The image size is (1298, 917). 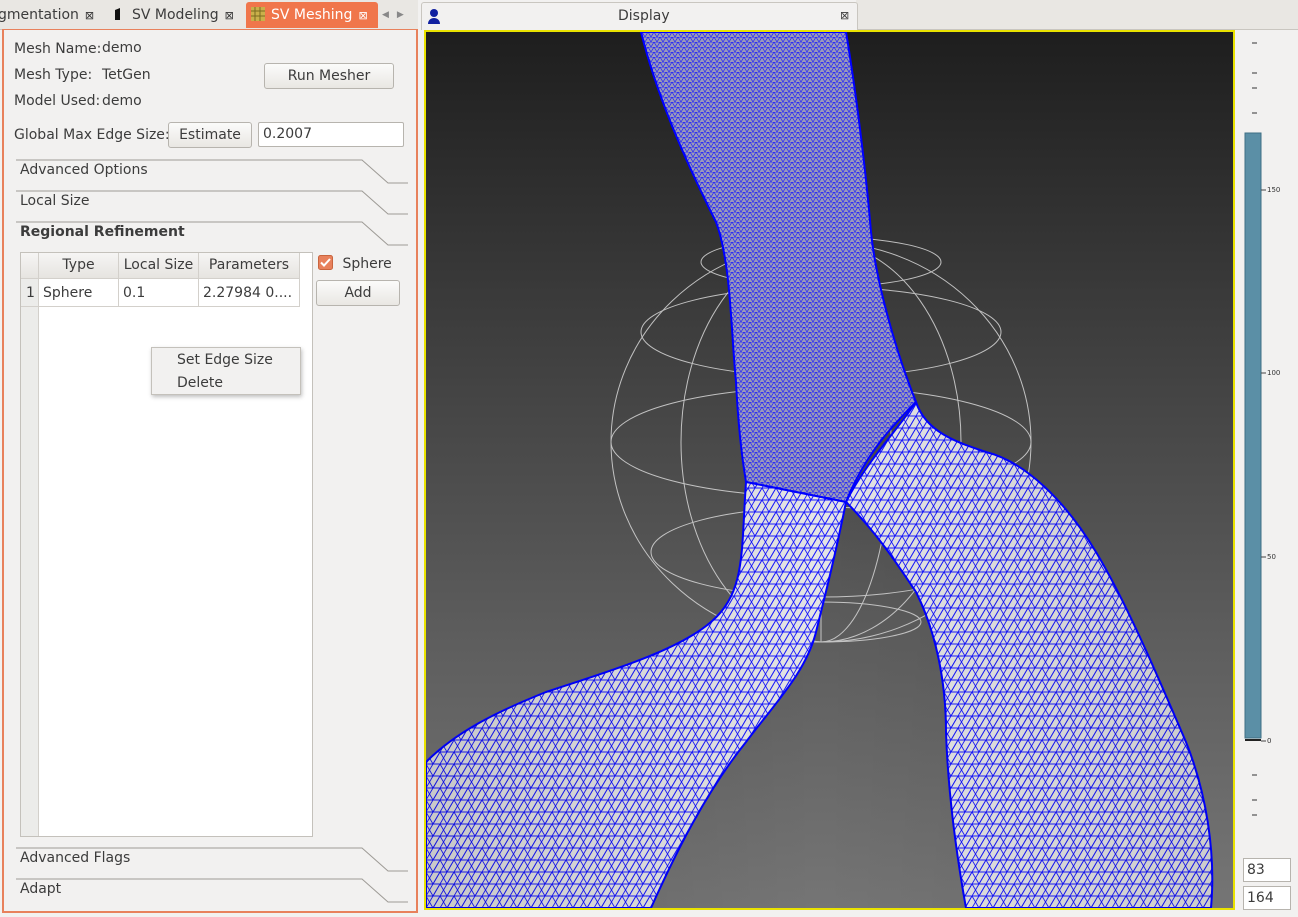 I want to click on tab-sv-modeling-label: SV Modeling, so click(x=175, y=15).